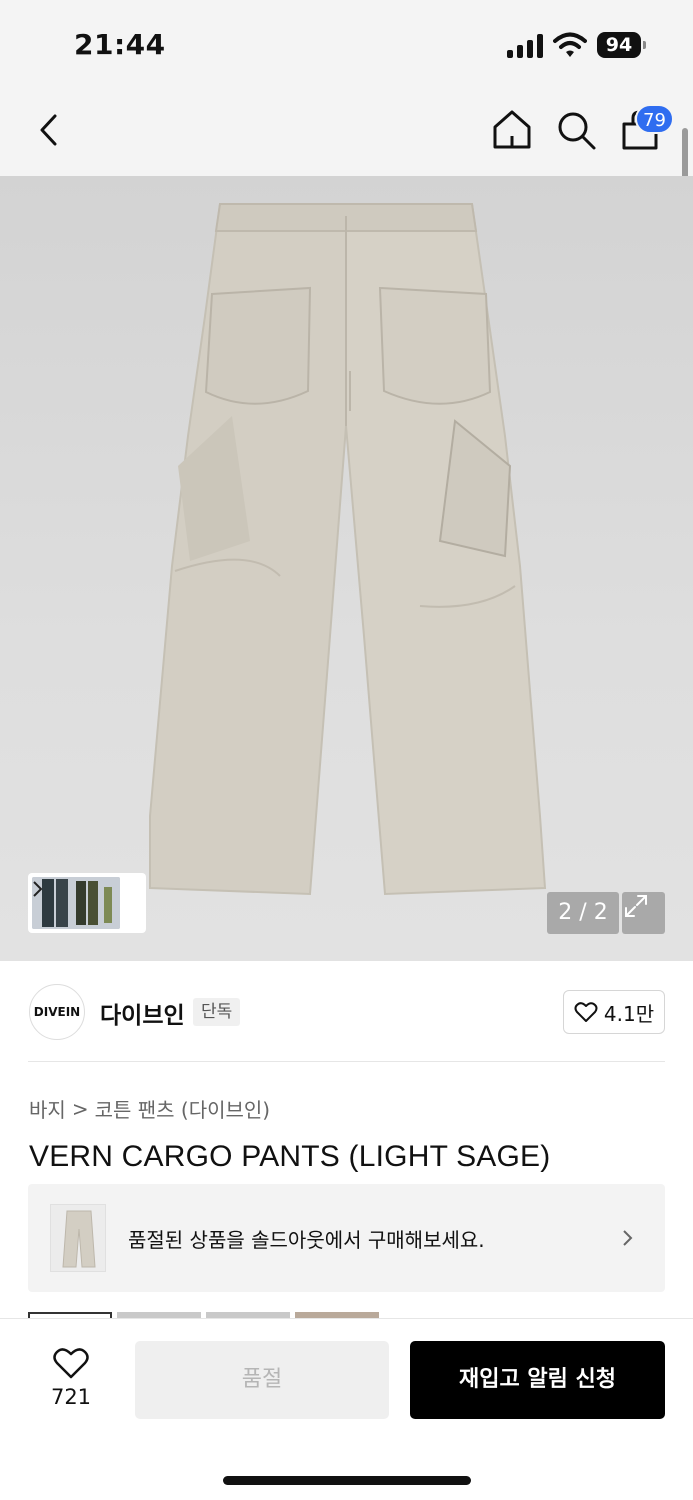 The width and height of the screenshot is (693, 1500). I want to click on back-button, so click(50, 130).